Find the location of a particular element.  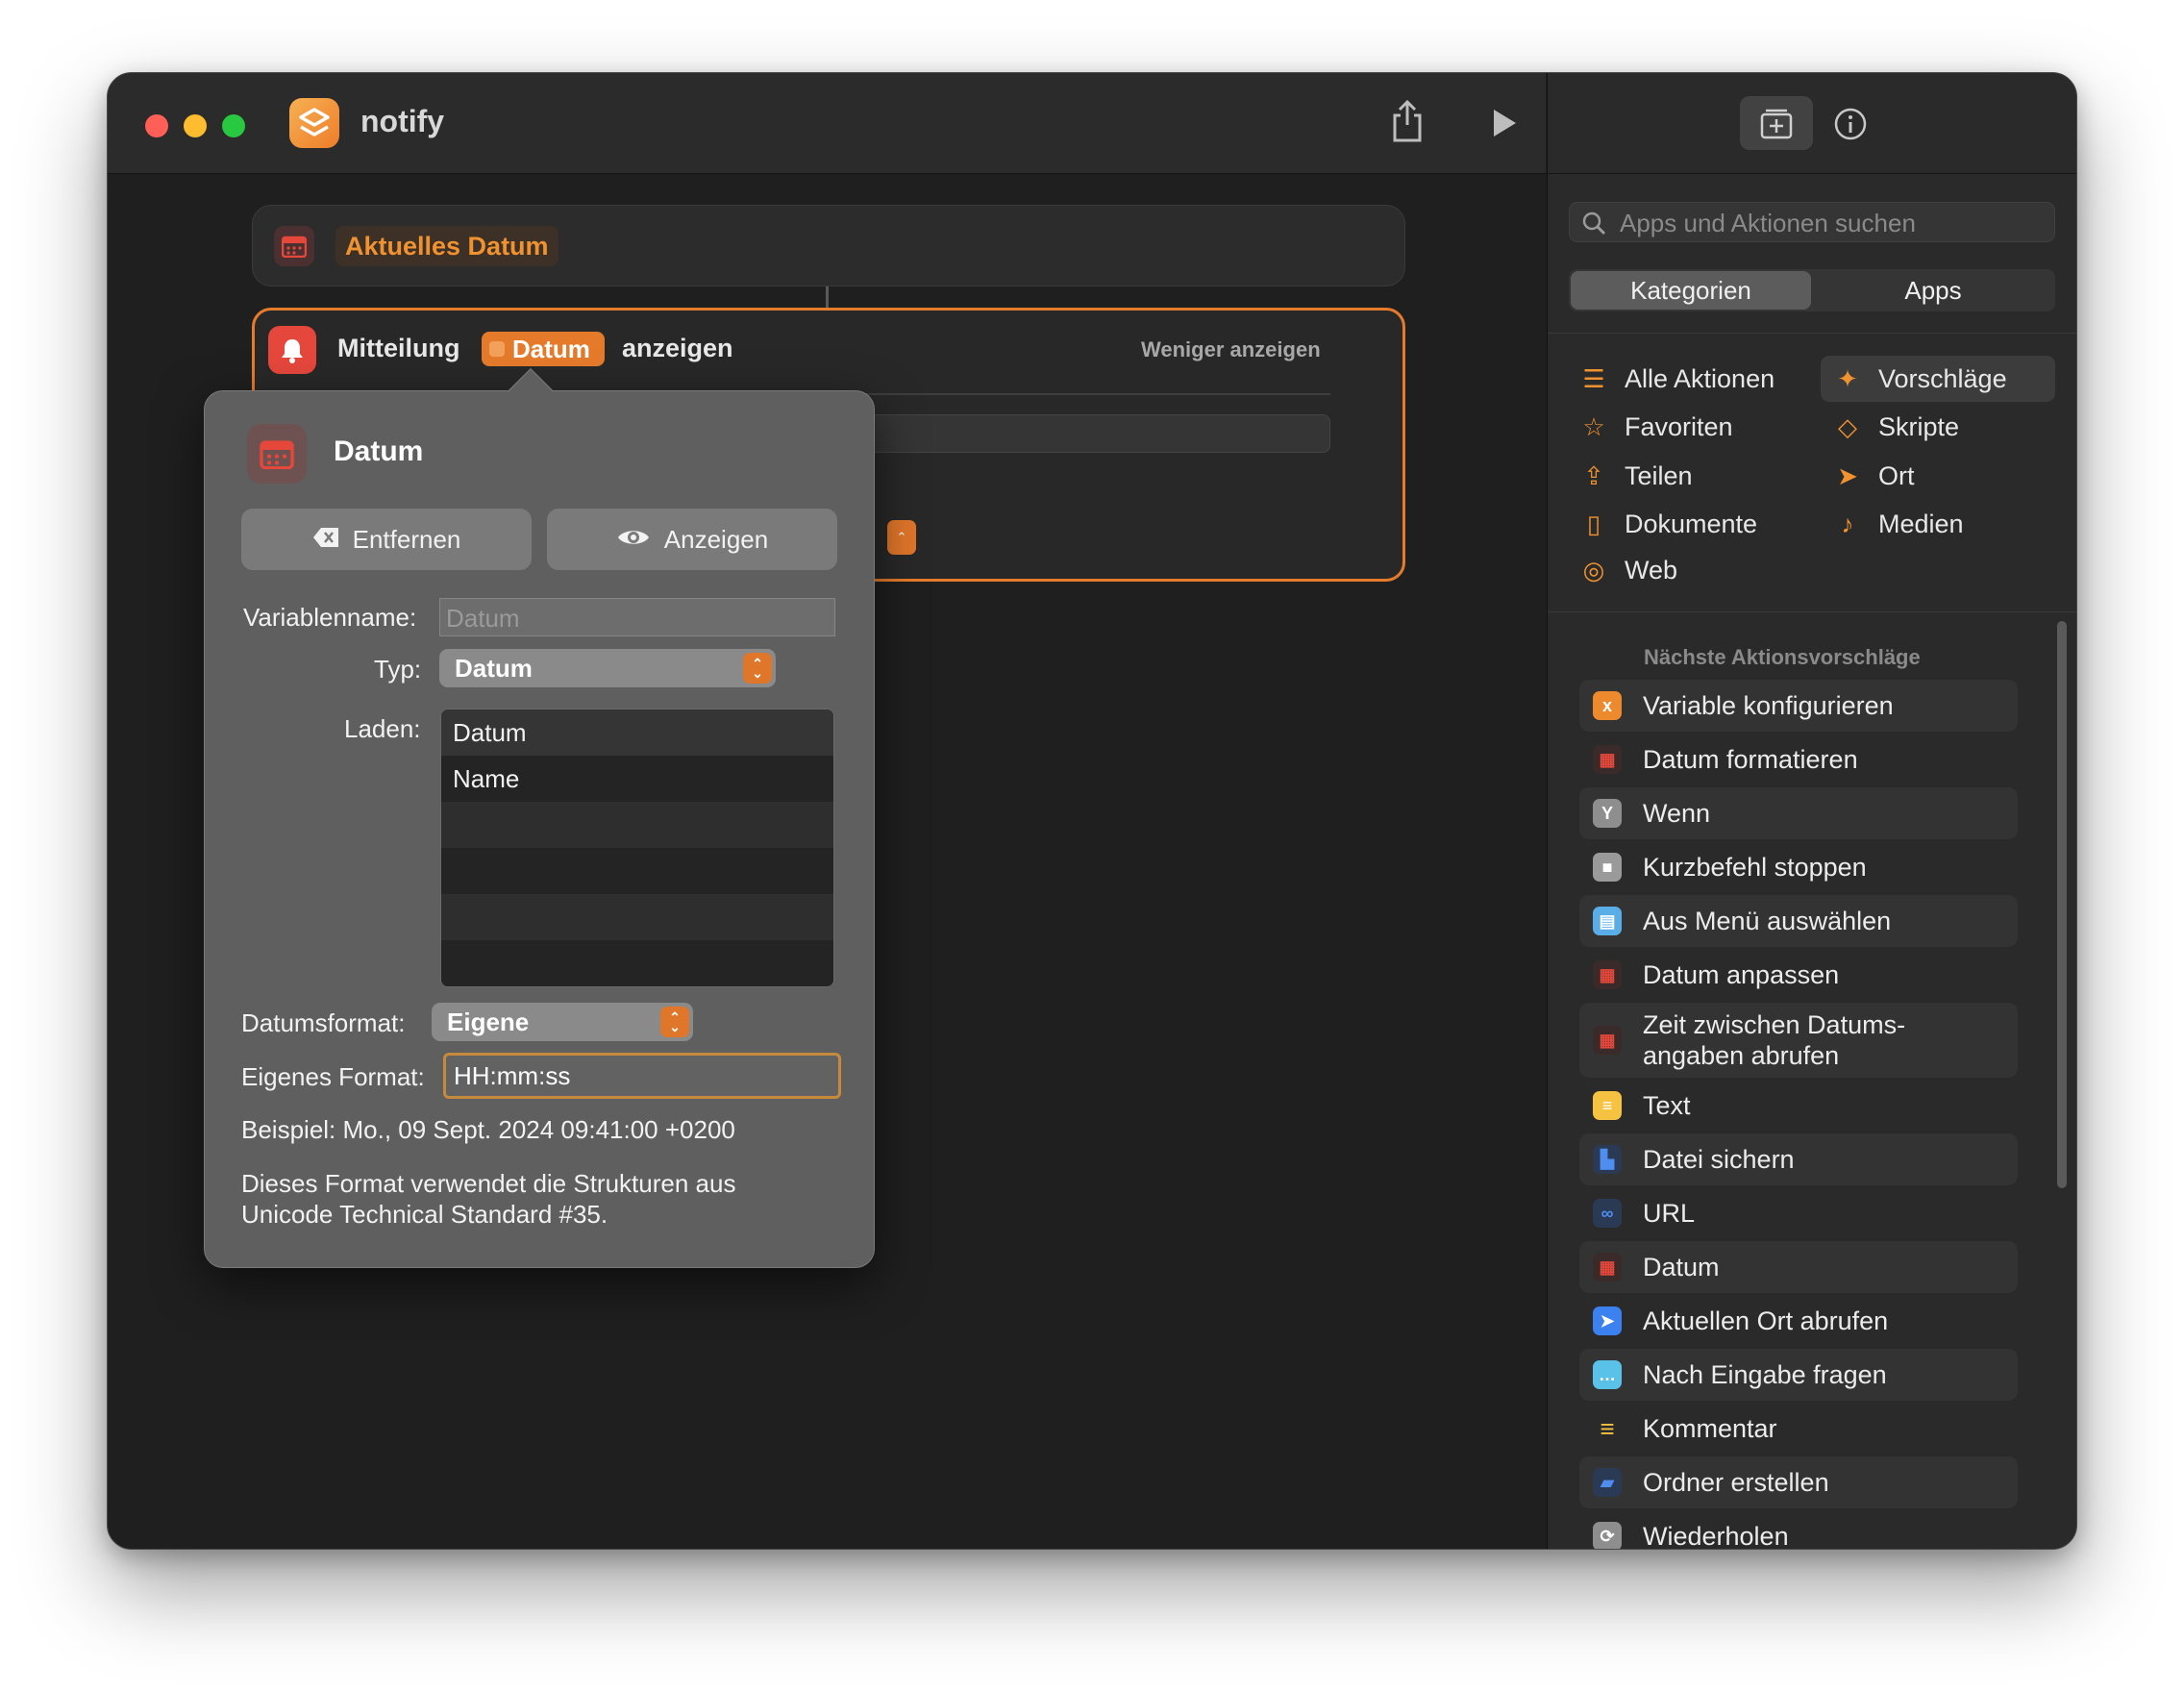

sparkle-icon: ✦ is located at coordinates (1848, 378).